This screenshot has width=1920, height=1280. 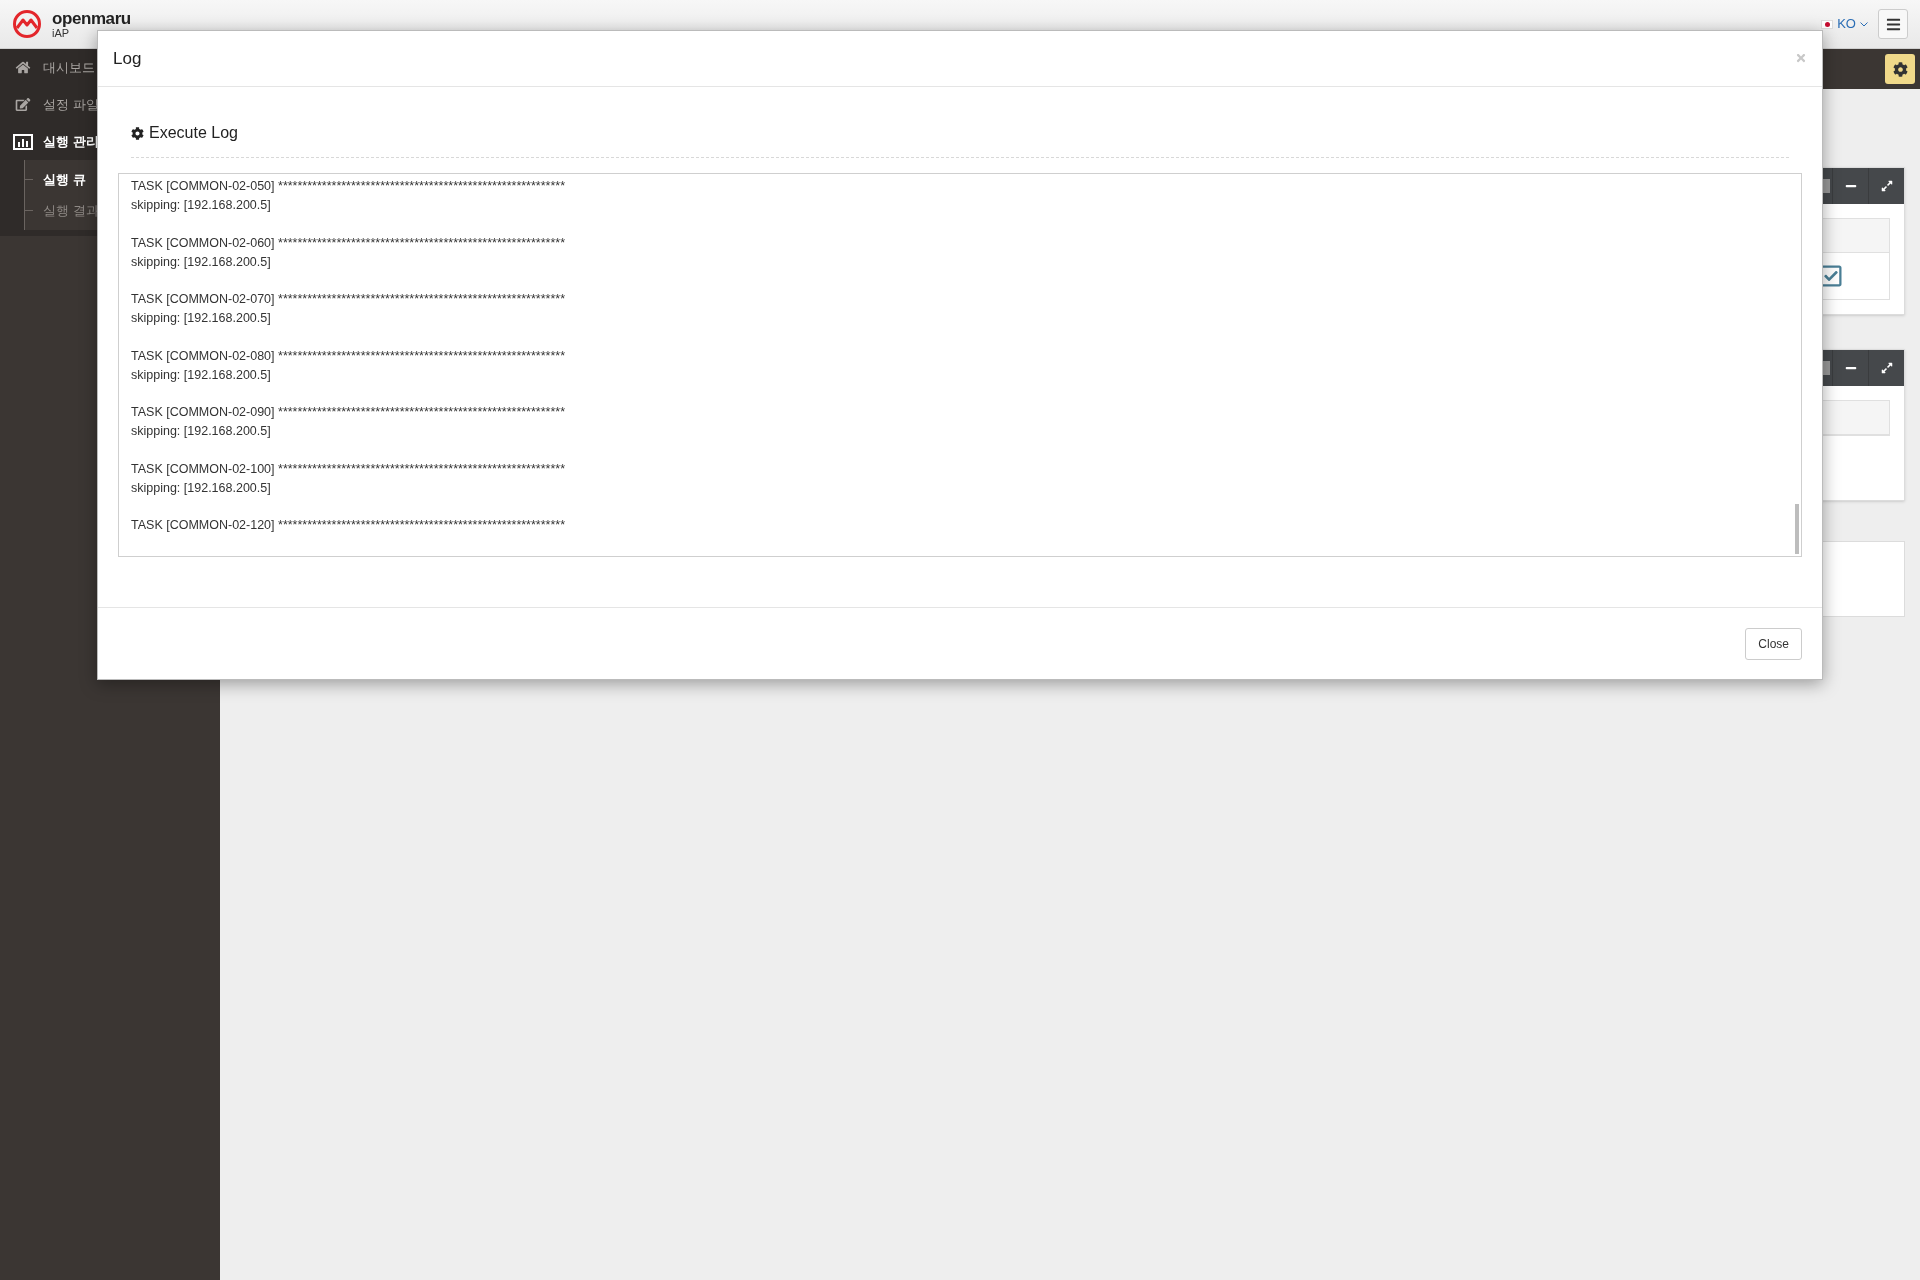 I want to click on log-line: TASK [COMMON-02-070] ***********************************************************, so click(x=349, y=299).